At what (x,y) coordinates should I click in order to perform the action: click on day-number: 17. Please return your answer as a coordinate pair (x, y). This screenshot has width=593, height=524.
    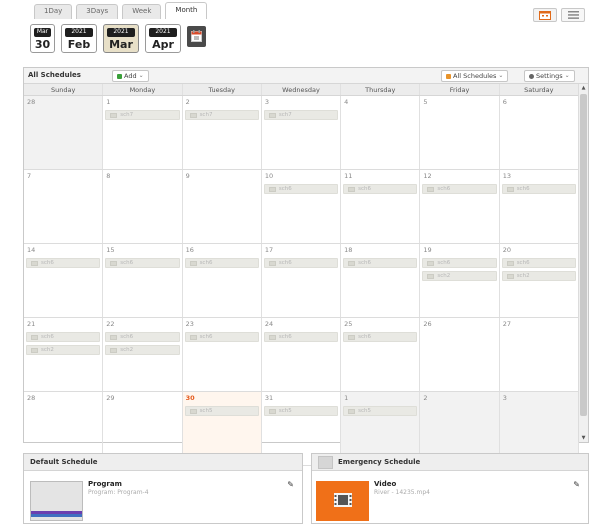
    Looking at the image, I should click on (269, 250).